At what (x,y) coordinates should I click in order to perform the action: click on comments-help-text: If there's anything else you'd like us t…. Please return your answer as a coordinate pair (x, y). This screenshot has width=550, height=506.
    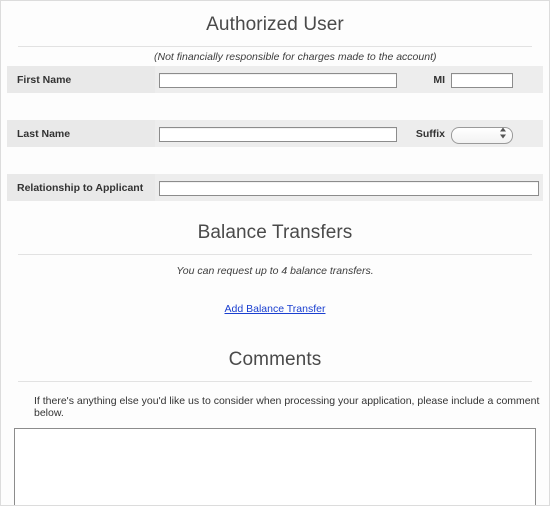
    Looking at the image, I should click on (287, 407).